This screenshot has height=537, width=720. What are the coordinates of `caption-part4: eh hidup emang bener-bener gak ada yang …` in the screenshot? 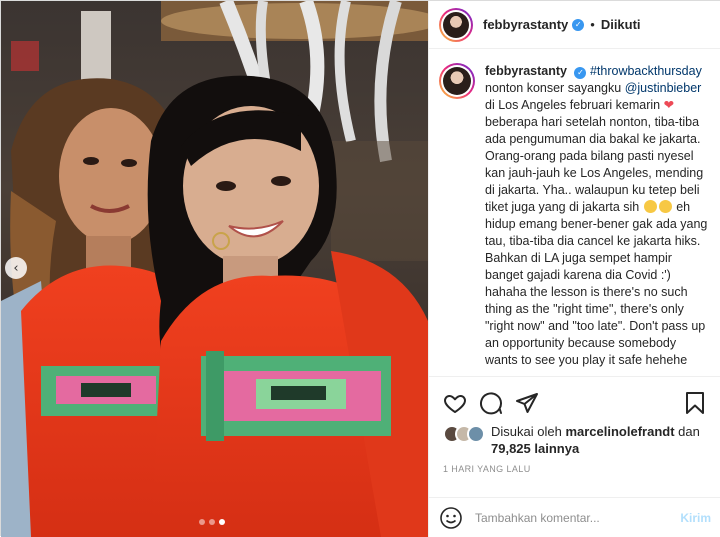 It's located at (596, 283).